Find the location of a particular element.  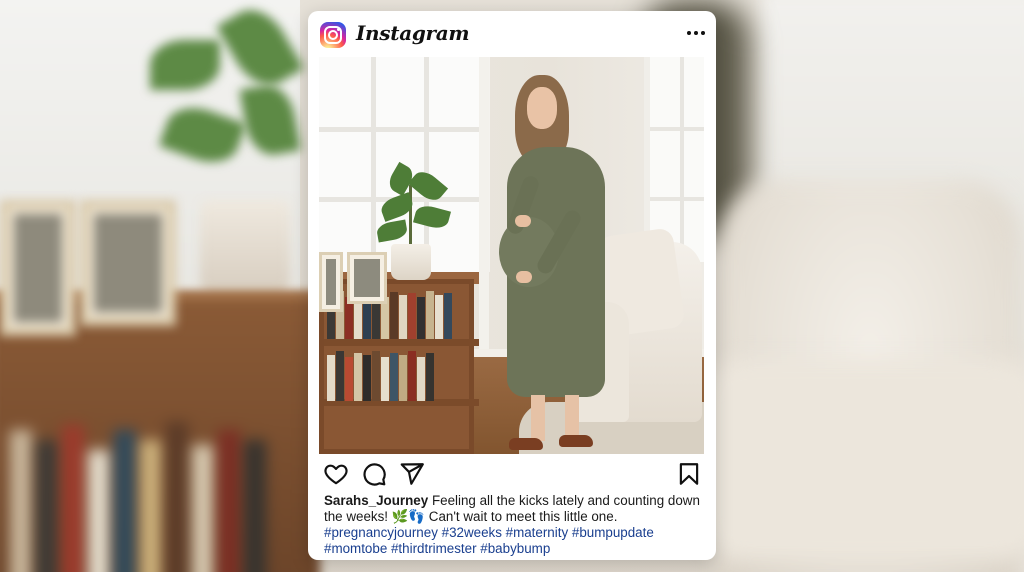

more-options-icon is located at coordinates (696, 33).